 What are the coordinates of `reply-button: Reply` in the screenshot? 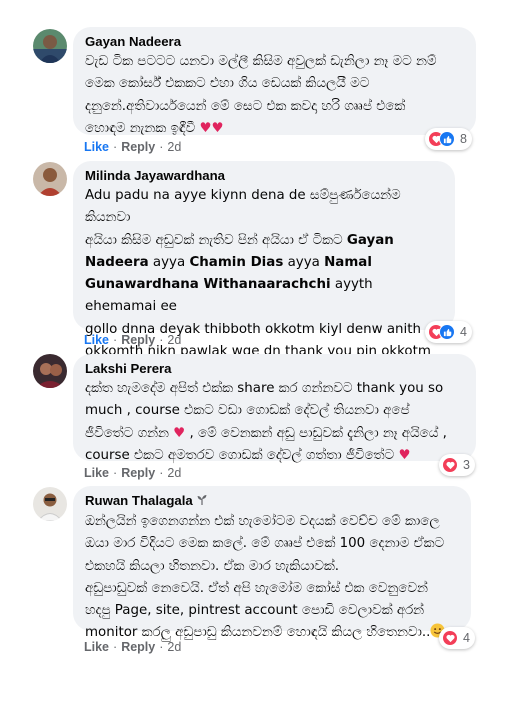 It's located at (138, 647).